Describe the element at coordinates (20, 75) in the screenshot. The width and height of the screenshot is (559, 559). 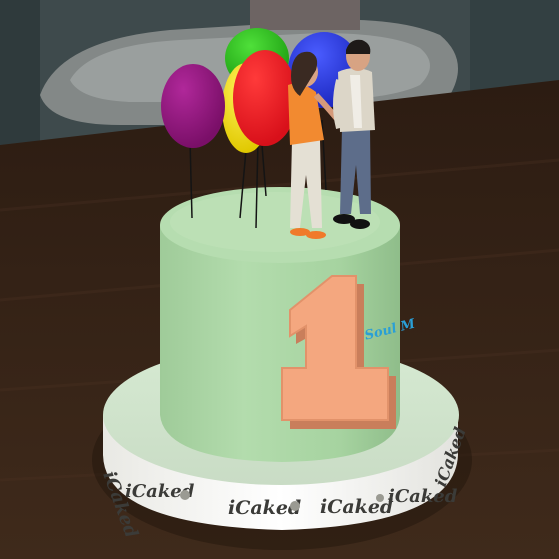
I see `wall-shadow` at that location.